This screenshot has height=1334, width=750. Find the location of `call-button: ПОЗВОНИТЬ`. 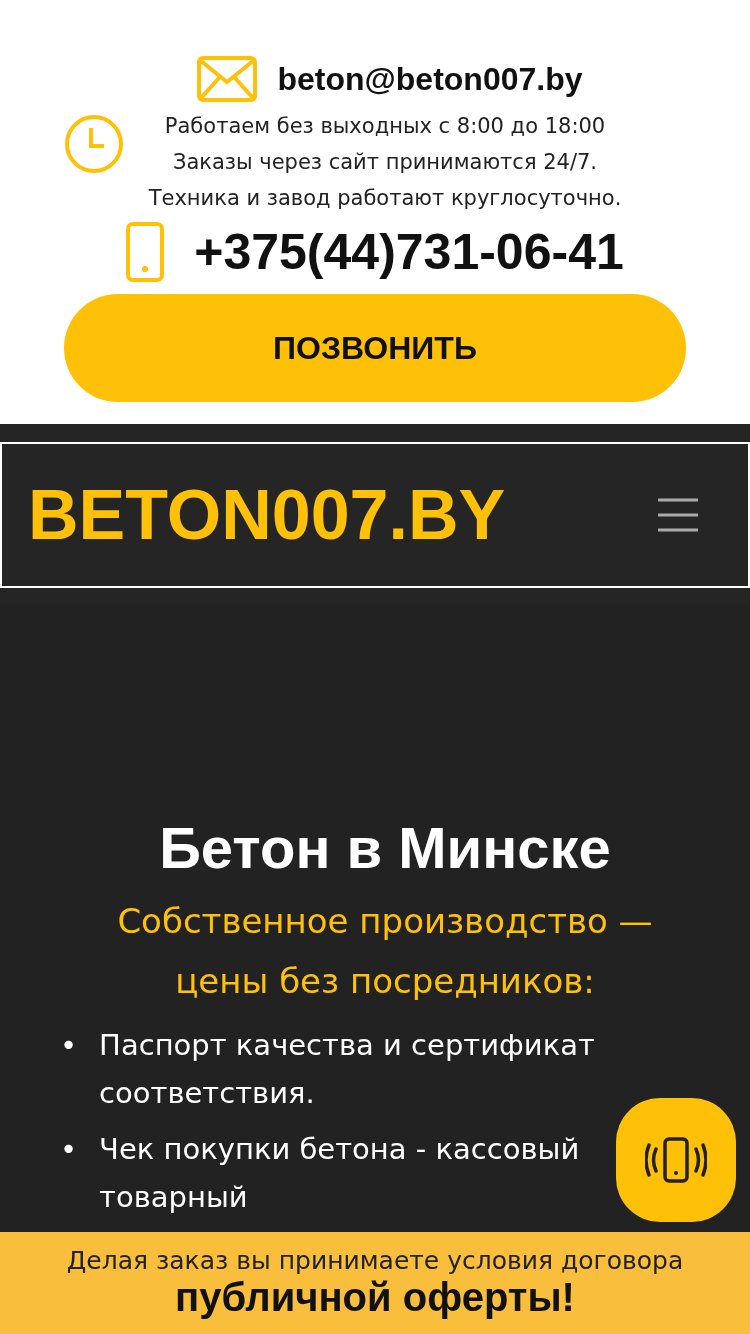

call-button: ПОЗВОНИТЬ is located at coordinates (375, 348).